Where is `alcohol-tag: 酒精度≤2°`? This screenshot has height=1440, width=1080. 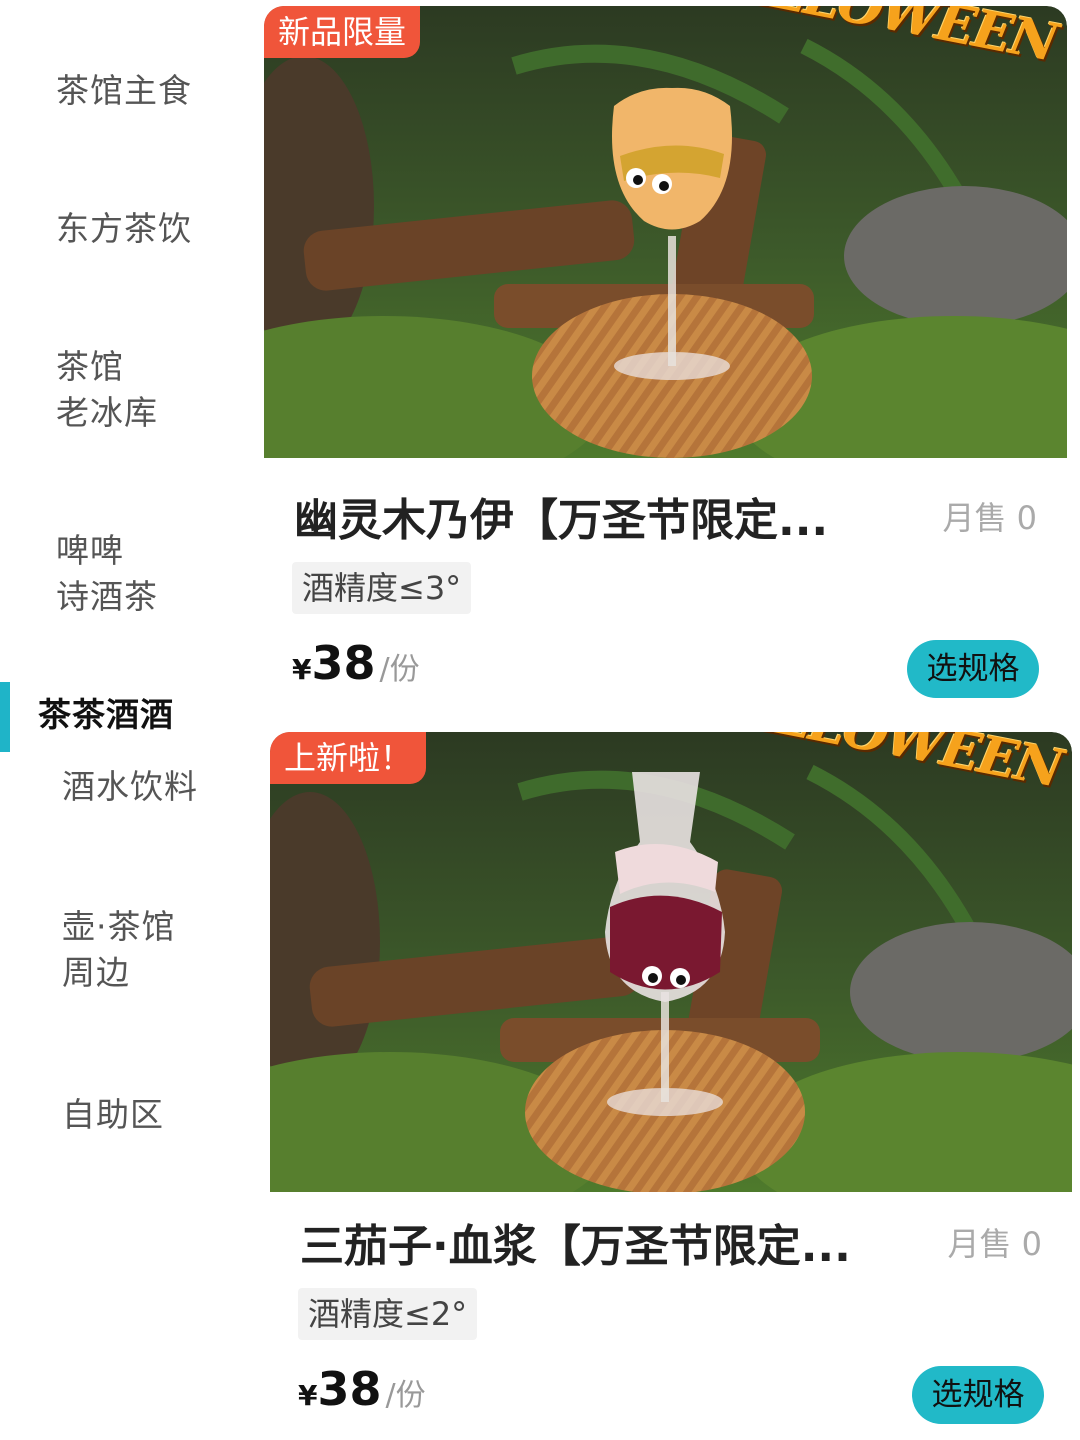
alcohol-tag: 酒精度≤2° is located at coordinates (388, 1314).